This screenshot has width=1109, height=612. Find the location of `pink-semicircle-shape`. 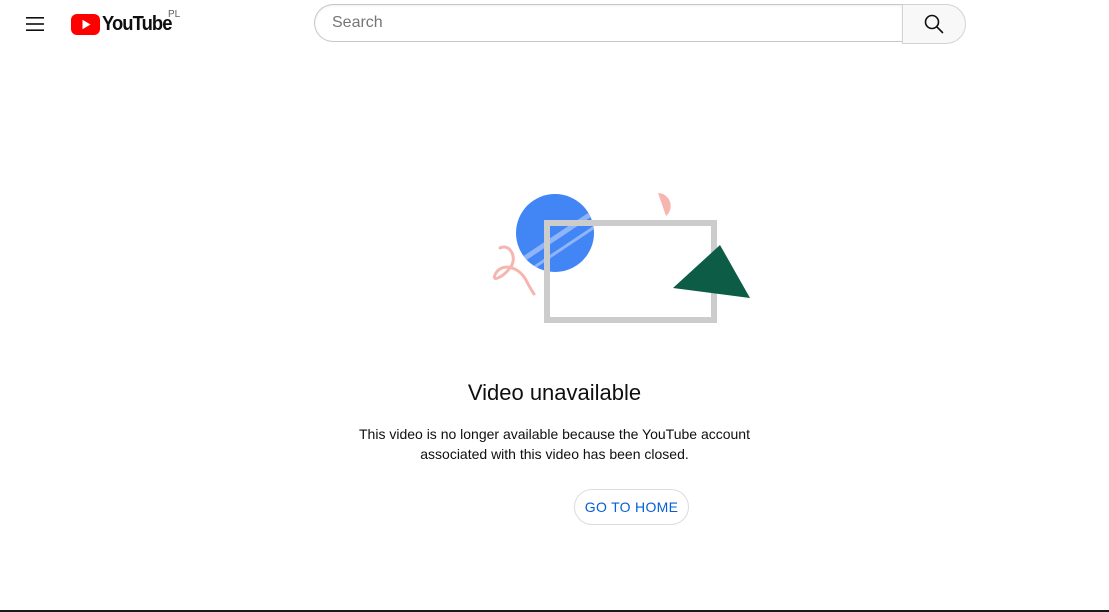

pink-semicircle-shape is located at coordinates (664, 204).